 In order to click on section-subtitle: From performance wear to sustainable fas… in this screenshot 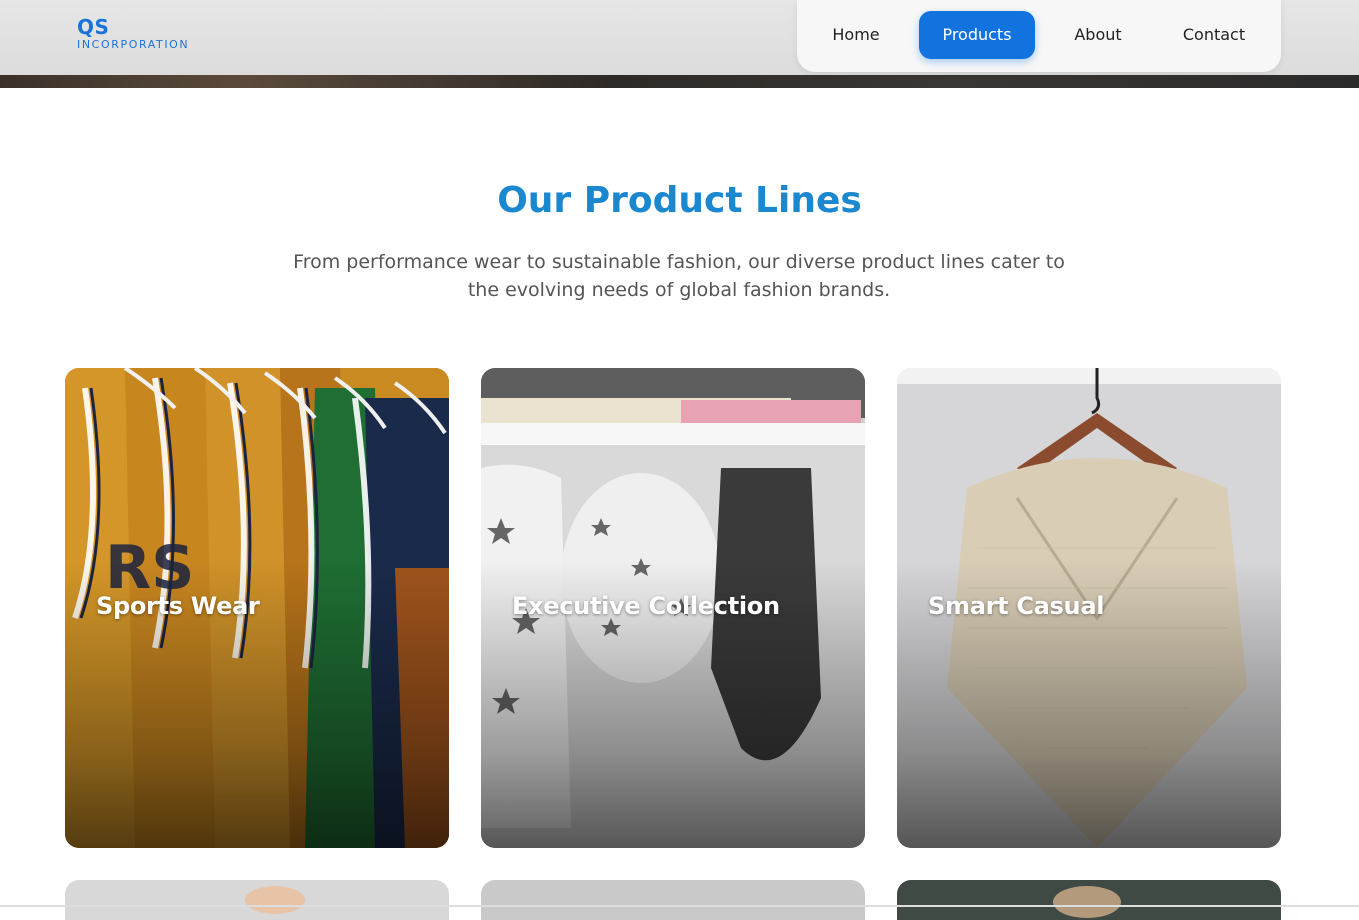, I will do `click(679, 276)`.